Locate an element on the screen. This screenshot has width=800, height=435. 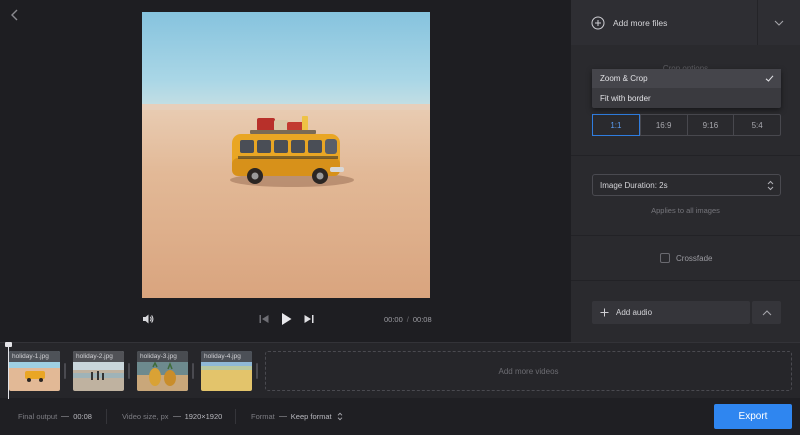
volume-icon is located at coordinates (148, 319).